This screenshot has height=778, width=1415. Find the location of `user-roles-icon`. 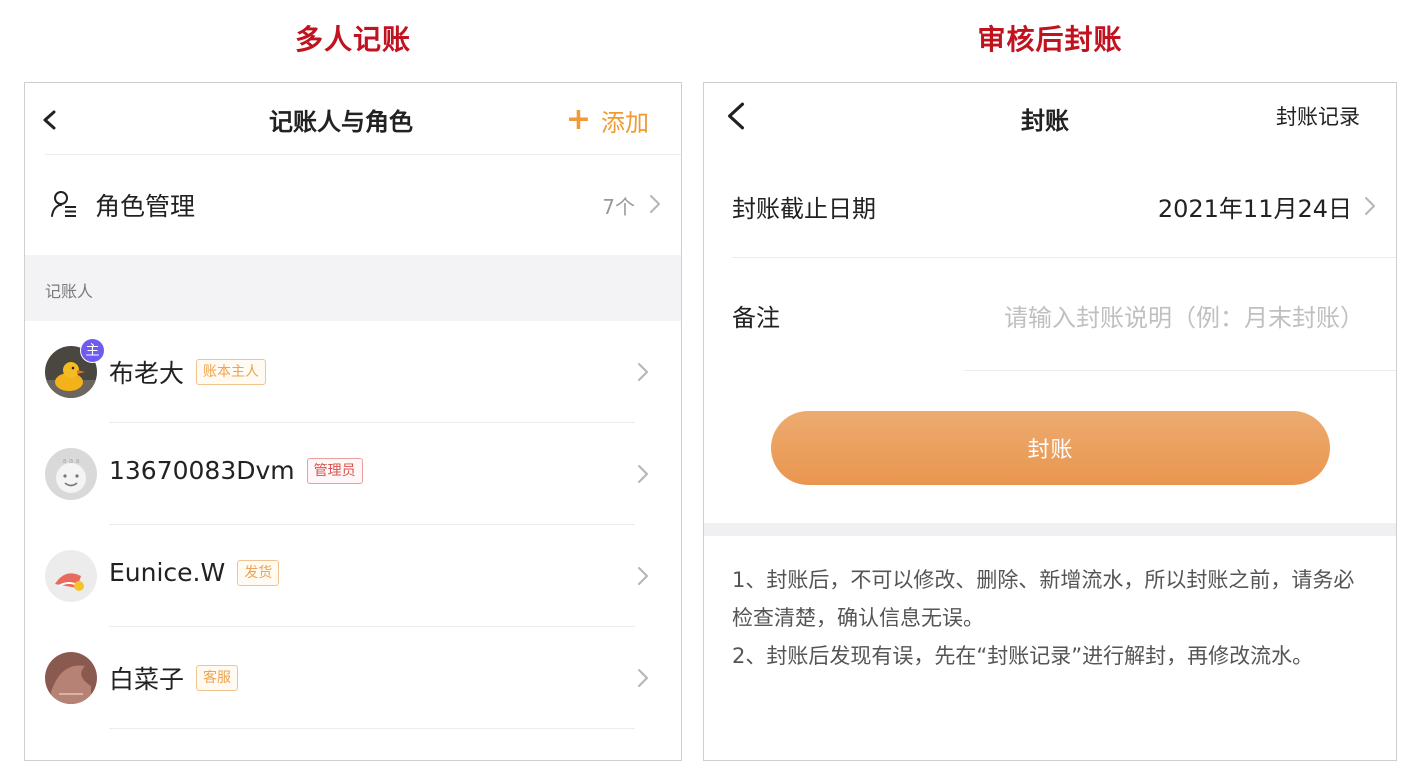

user-roles-icon is located at coordinates (63, 204).